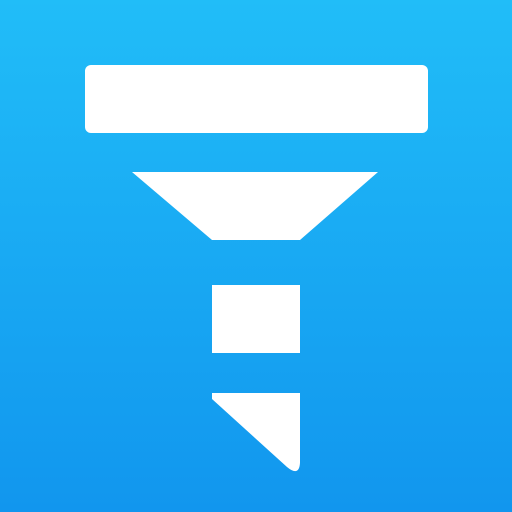 This screenshot has width=512, height=512. What do you see at coordinates (256, 432) in the screenshot?
I see `funnel-spout-shape` at bounding box center [256, 432].